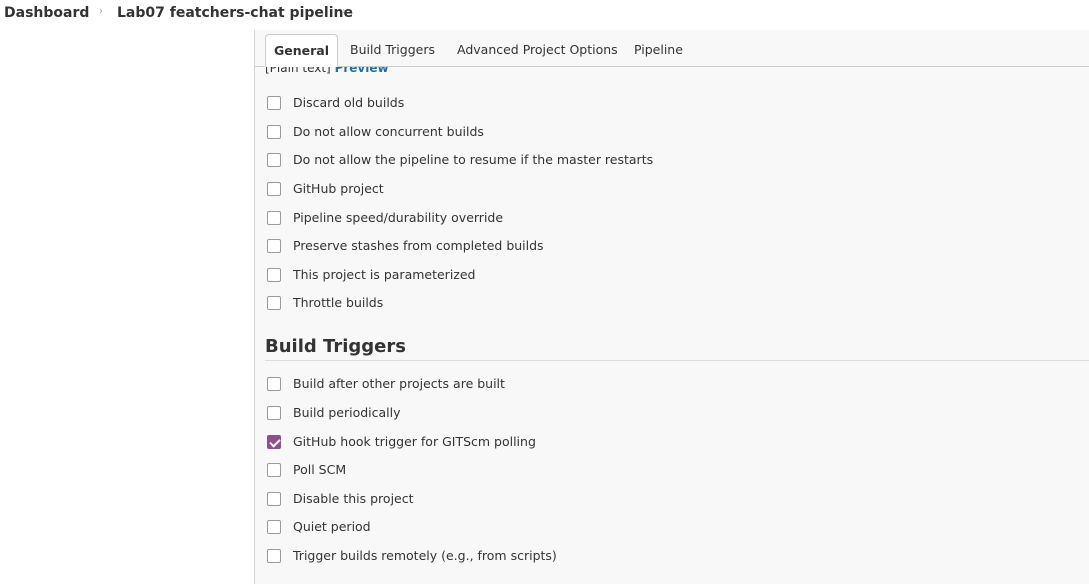 The height and width of the screenshot is (584, 1089). I want to click on trigger-build-periodically: Build periodically, so click(334, 412).